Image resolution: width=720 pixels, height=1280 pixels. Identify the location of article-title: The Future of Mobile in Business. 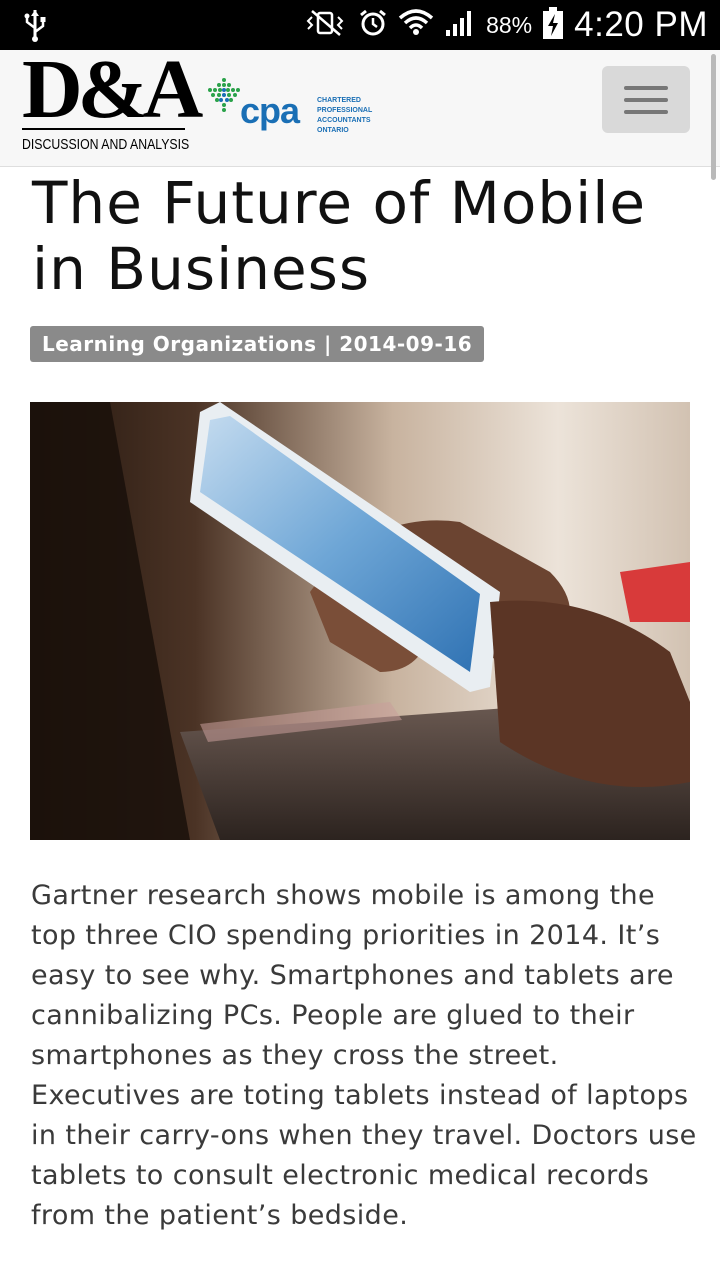
(339, 236).